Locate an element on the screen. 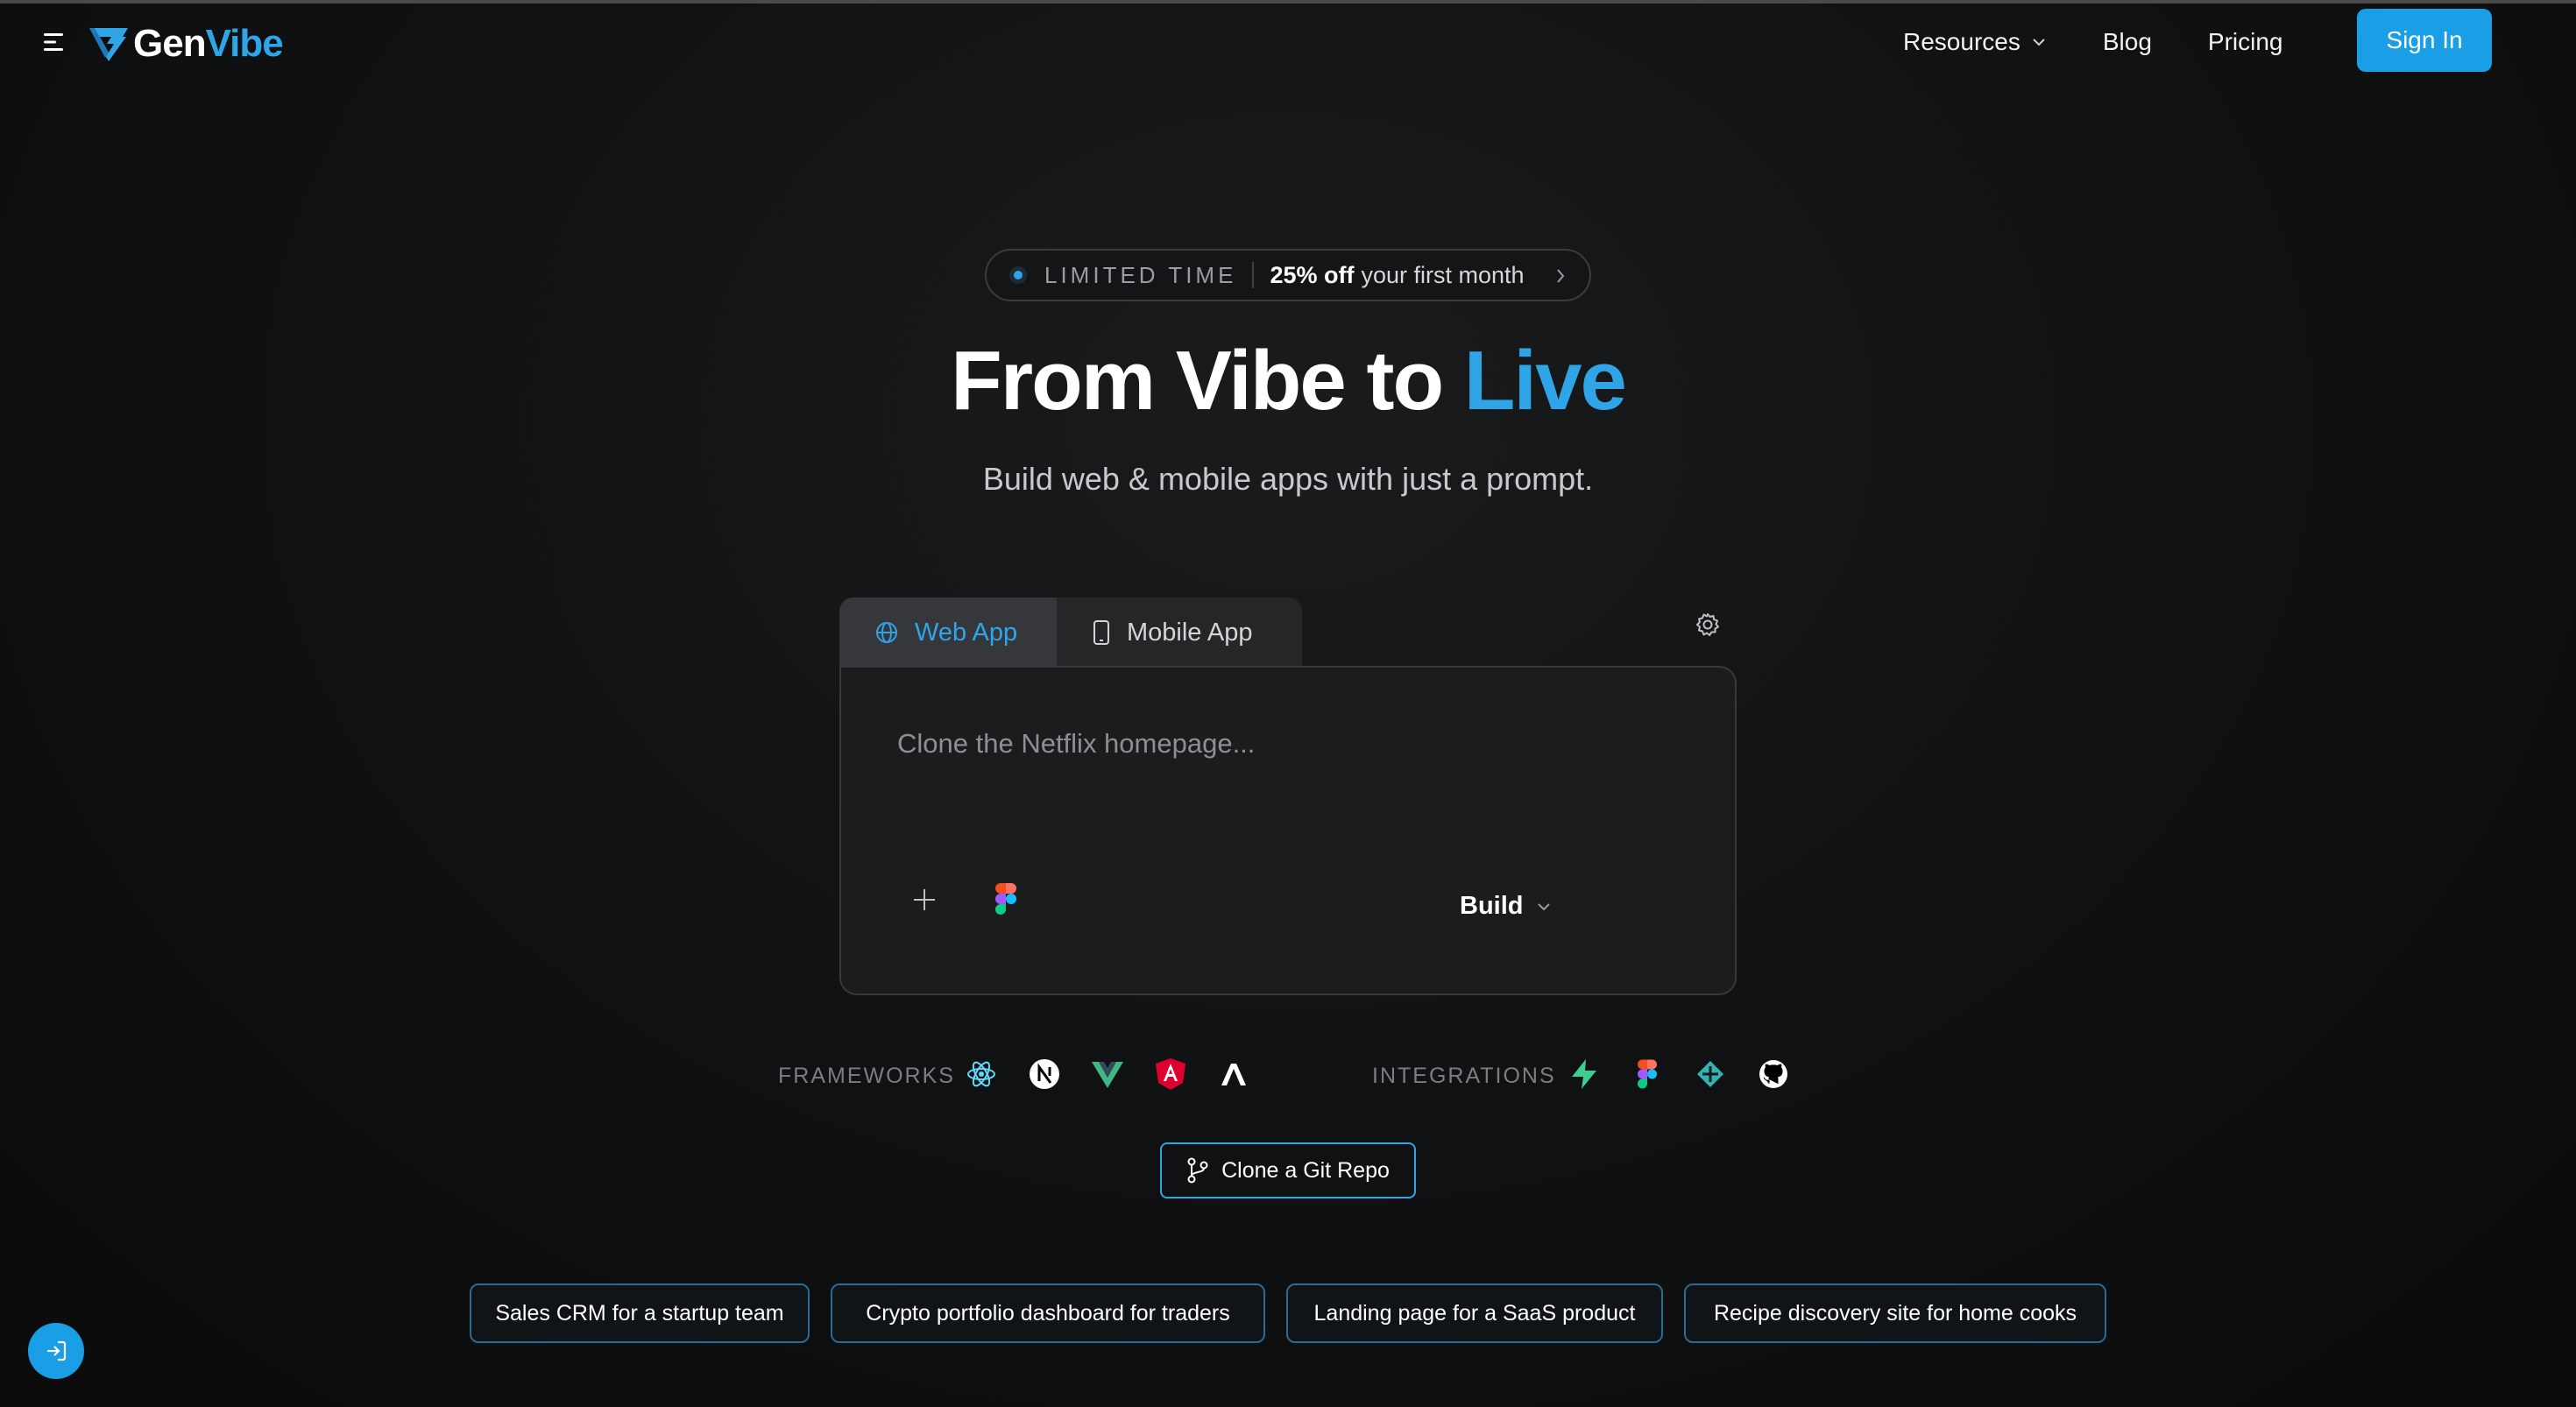 This screenshot has width=2576, height=1407. tab-mobile-app-label: Mobile App is located at coordinates (1190, 632).